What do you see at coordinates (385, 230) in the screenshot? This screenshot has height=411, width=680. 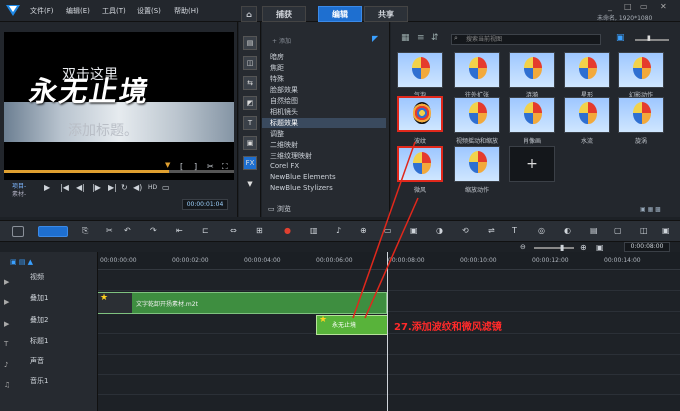 I see `annotation-arrows` at bounding box center [385, 230].